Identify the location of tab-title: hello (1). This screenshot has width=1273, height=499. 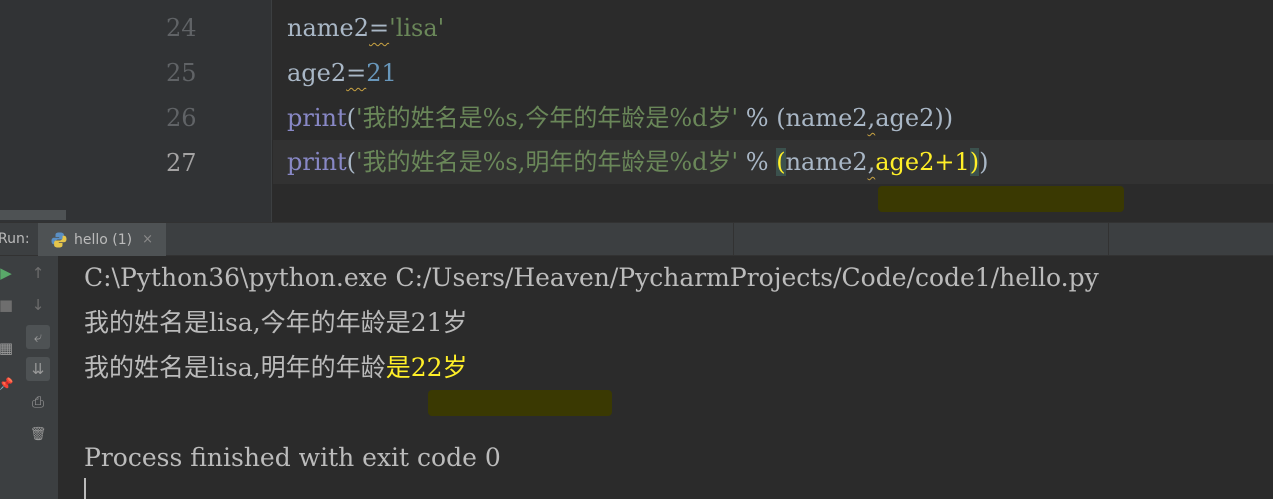
(103, 239).